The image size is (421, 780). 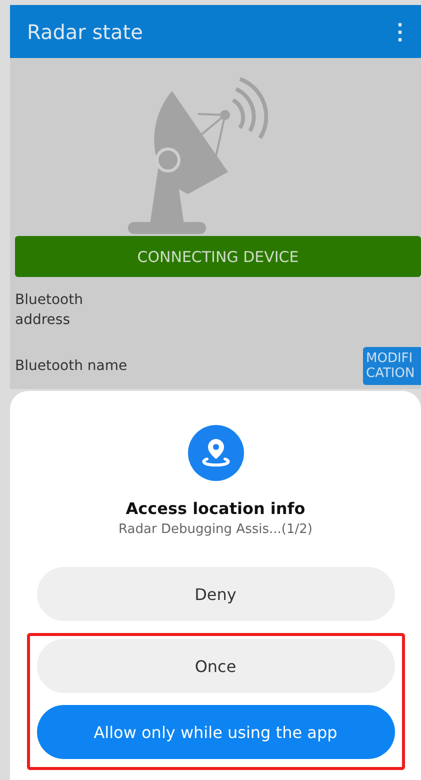 What do you see at coordinates (216, 453) in the screenshot?
I see `location-pin-icon` at bounding box center [216, 453].